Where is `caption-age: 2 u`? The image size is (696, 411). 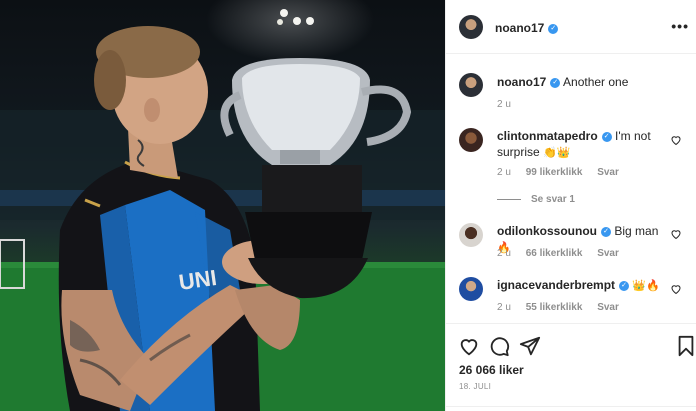
caption-age: 2 u is located at coordinates (504, 104).